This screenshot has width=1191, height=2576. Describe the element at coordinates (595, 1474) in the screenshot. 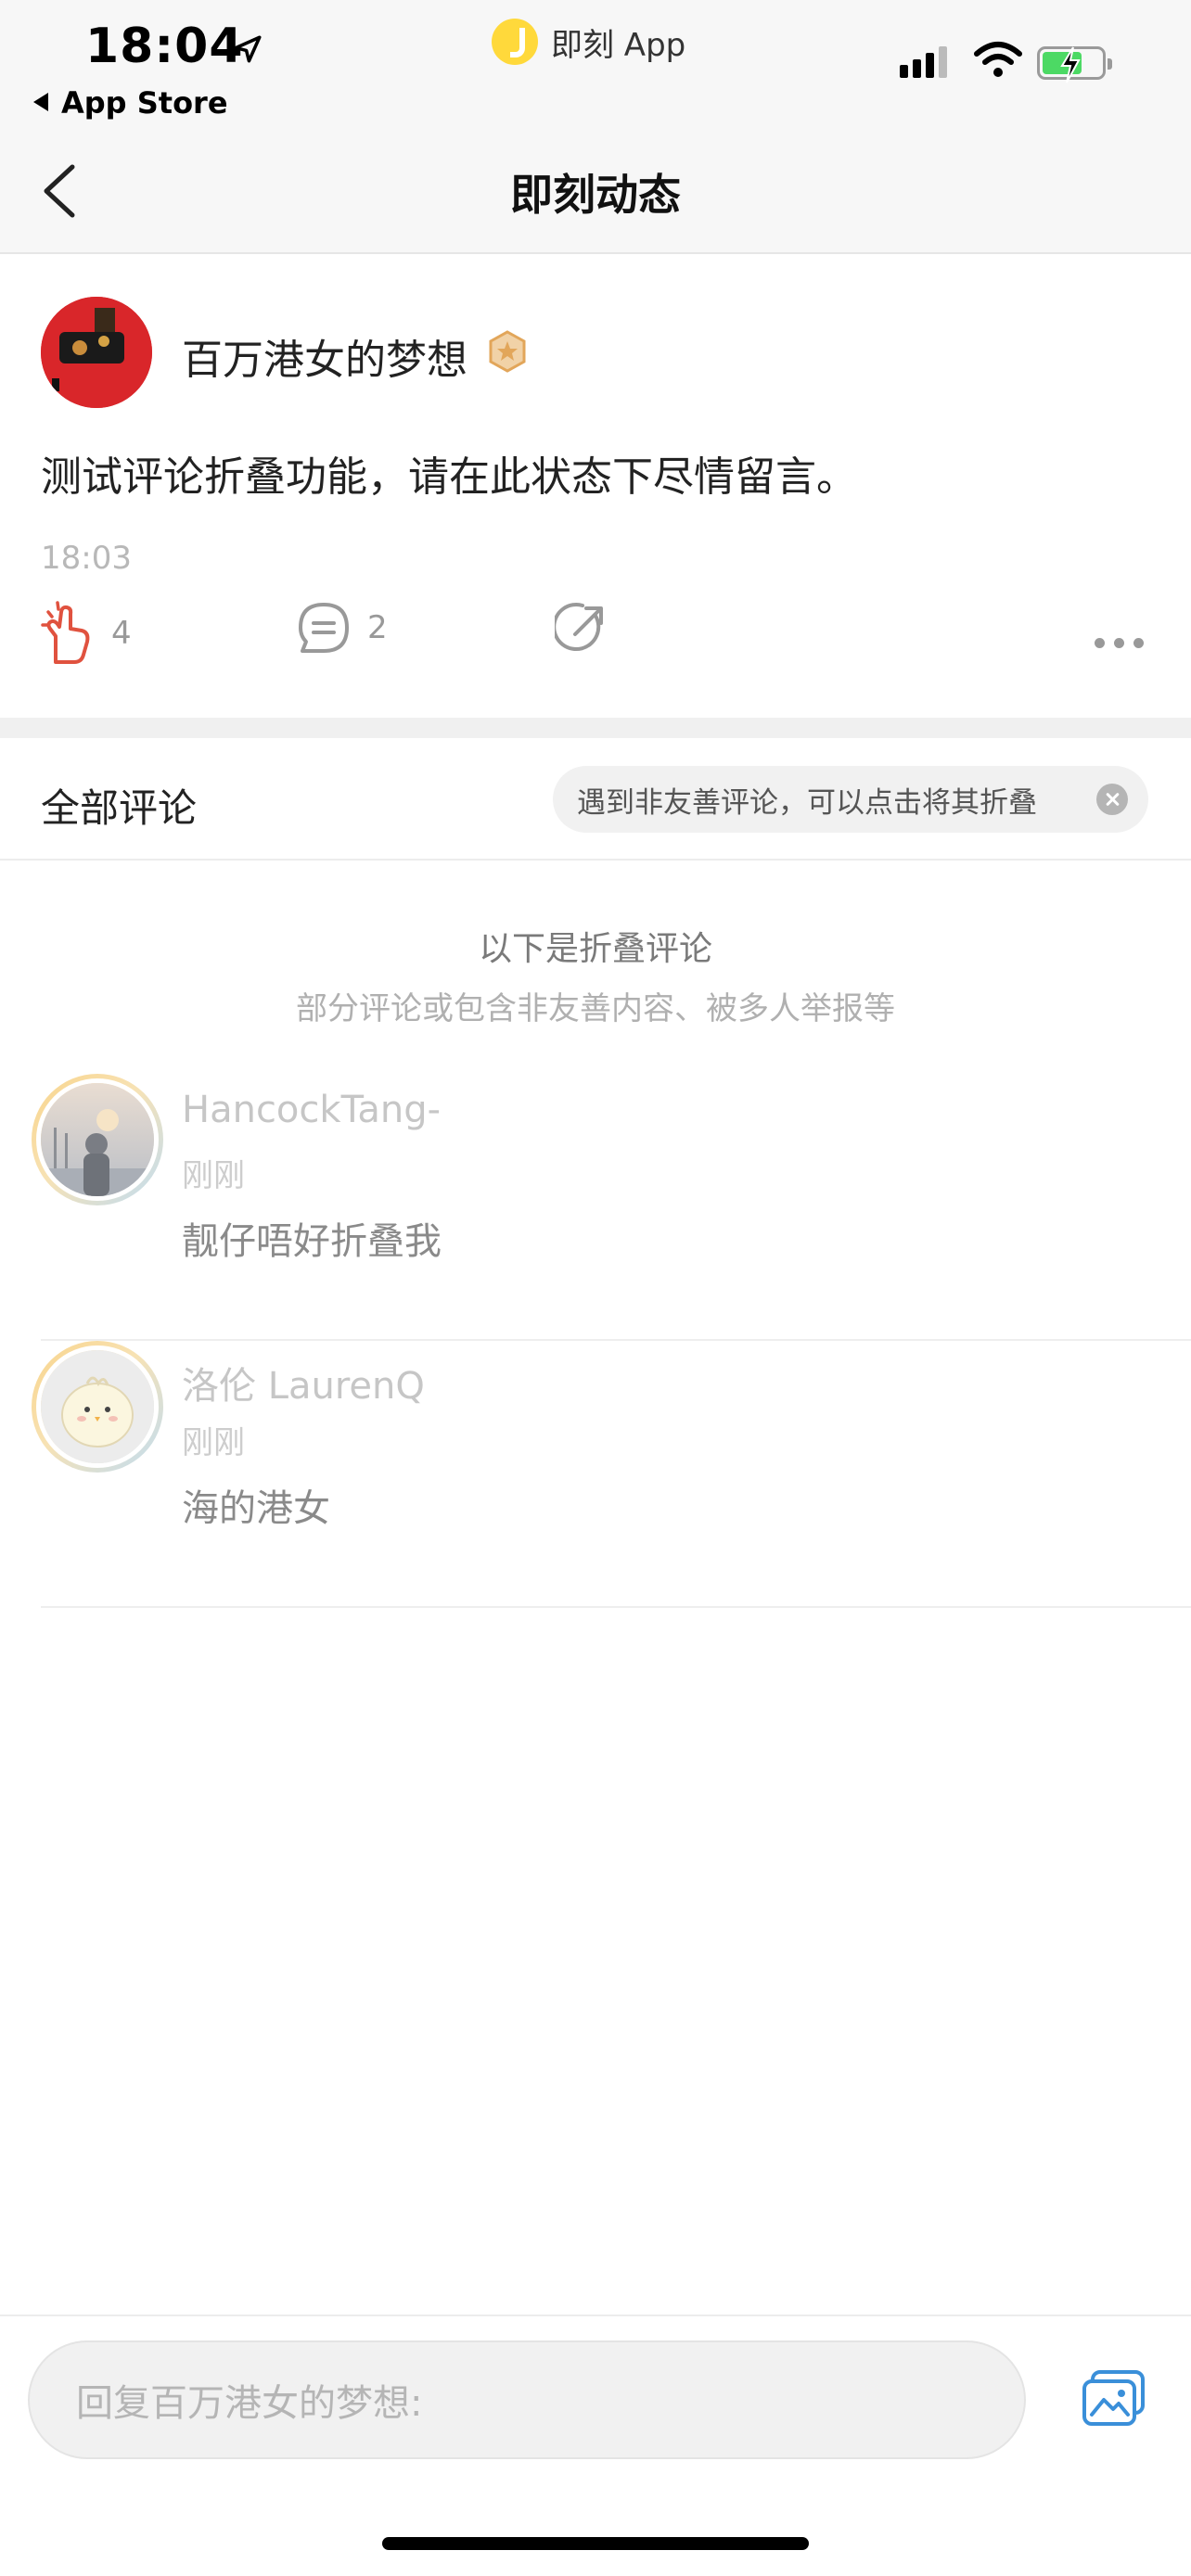

I see `comment-item: 洛伦 LaurenQ 刚刚 海的港女` at that location.